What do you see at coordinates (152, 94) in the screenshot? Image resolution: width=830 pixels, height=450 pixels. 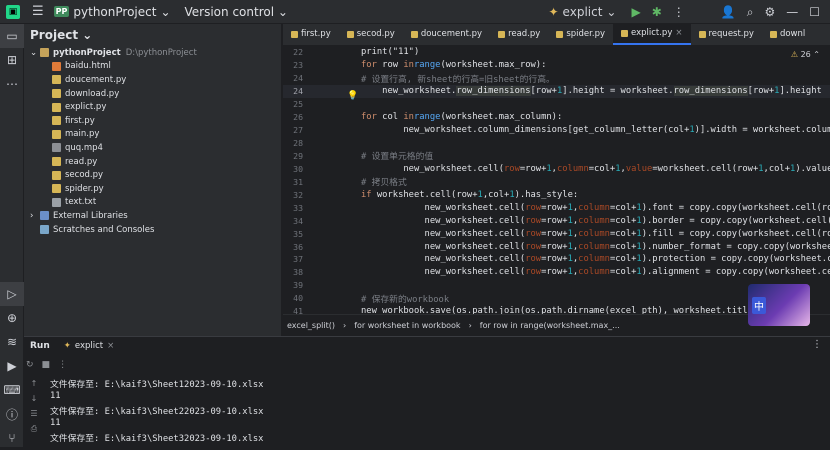 I see `file-item: download.py` at bounding box center [152, 94].